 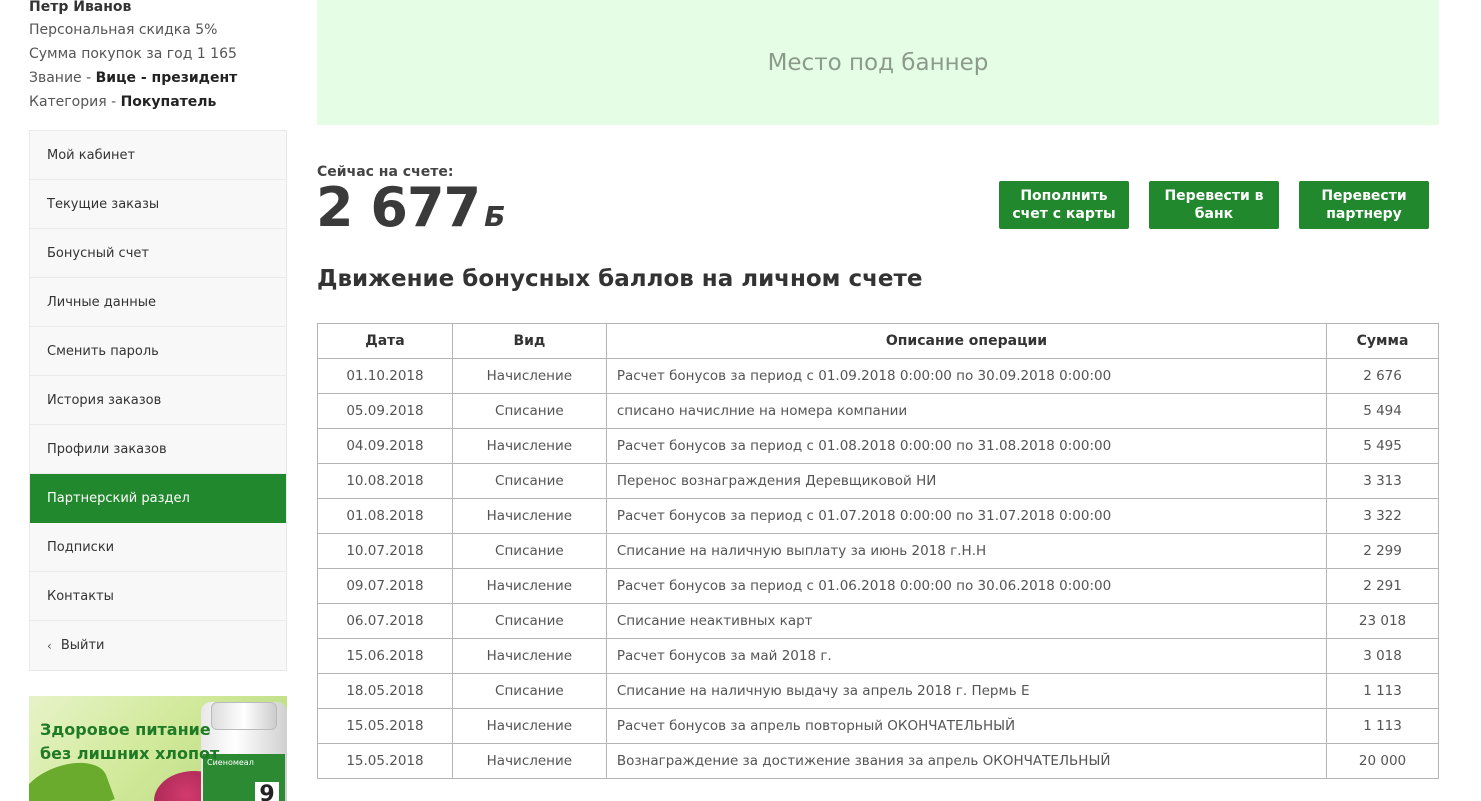 What do you see at coordinates (158, 302) in the screenshot?
I see `sidebar-item-personal-data: Личные данные` at bounding box center [158, 302].